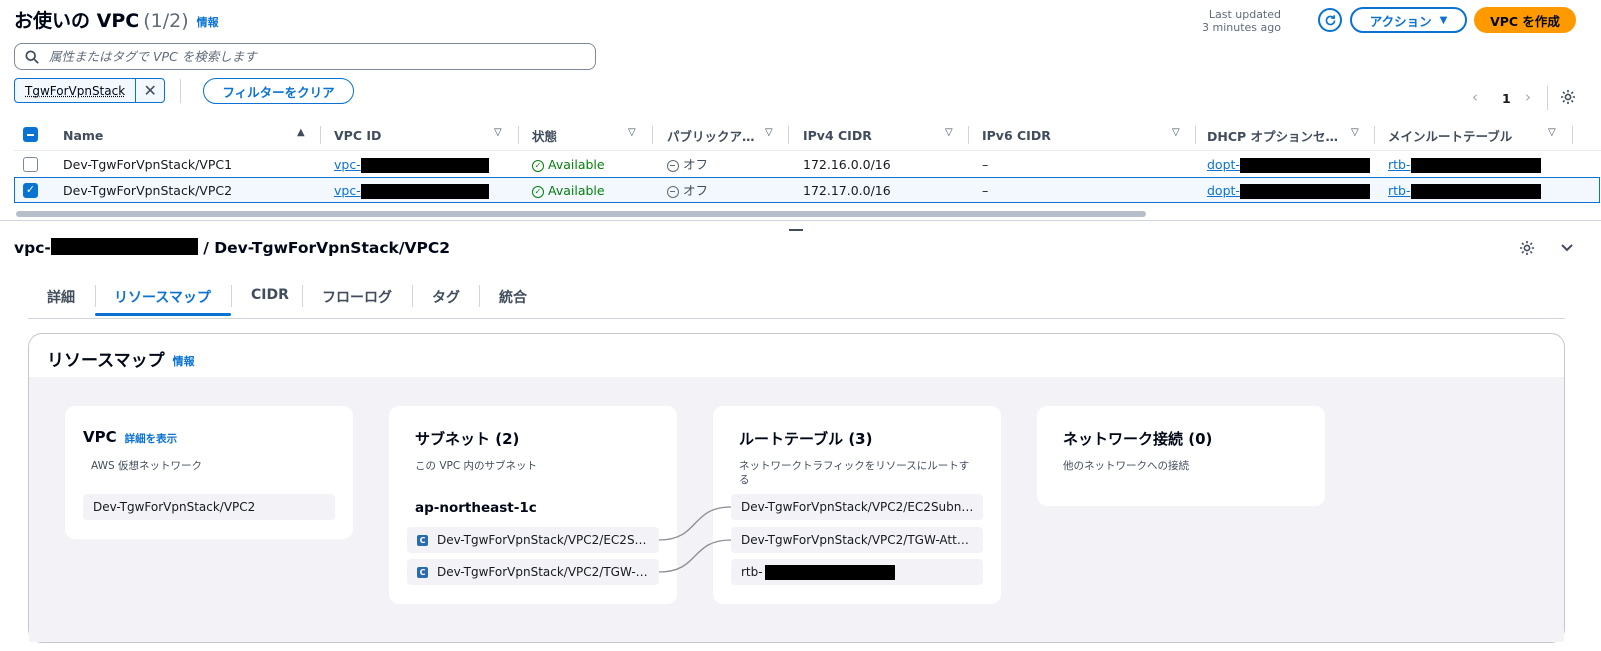 This screenshot has height=651, width=1601. I want to click on split-panel-handle, so click(796, 230).